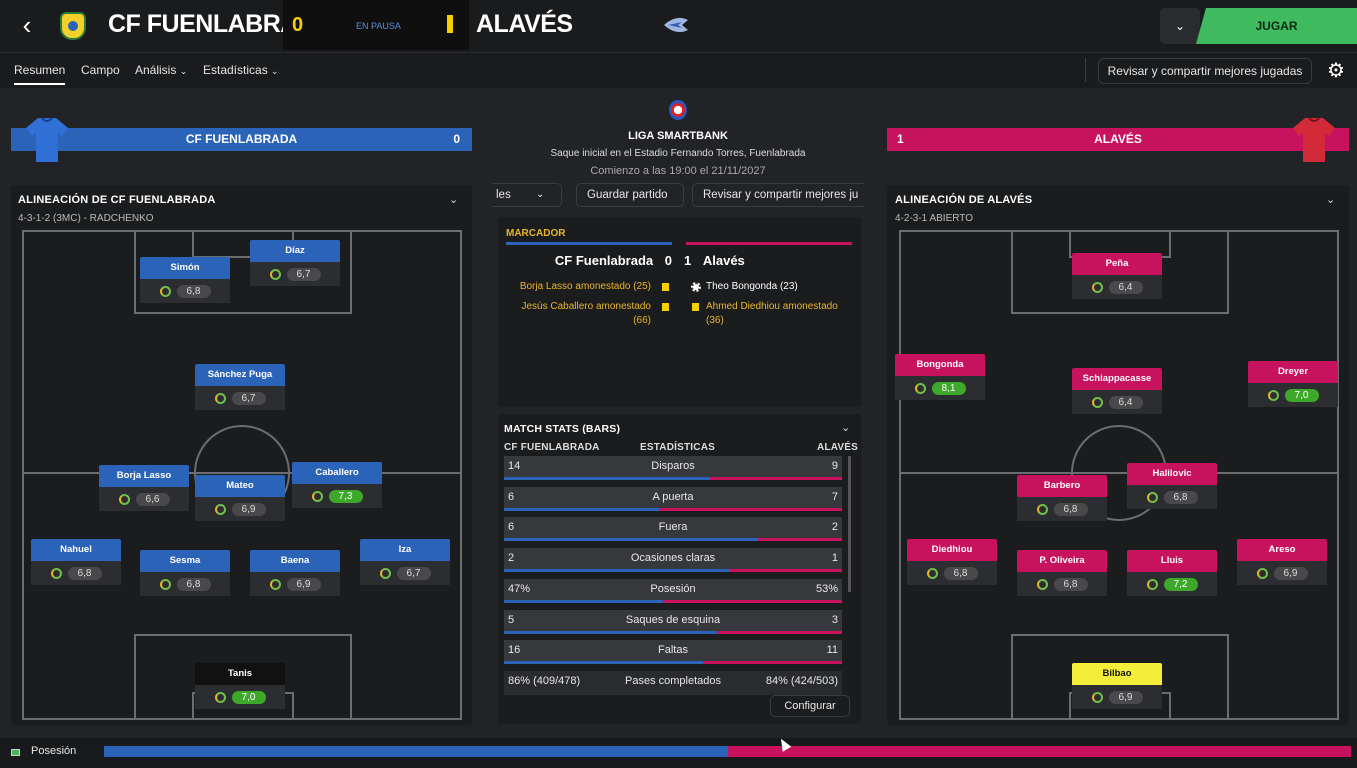 The width and height of the screenshot is (1357, 768). I want to click on stats-scrollbar, so click(849, 524).